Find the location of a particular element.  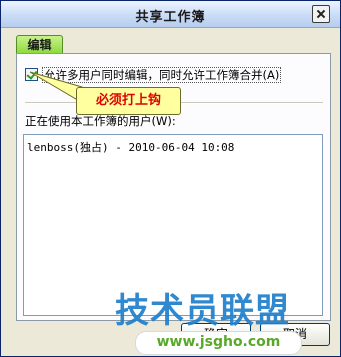

allow-multi-user-shortcut: (A) is located at coordinates (271, 75).